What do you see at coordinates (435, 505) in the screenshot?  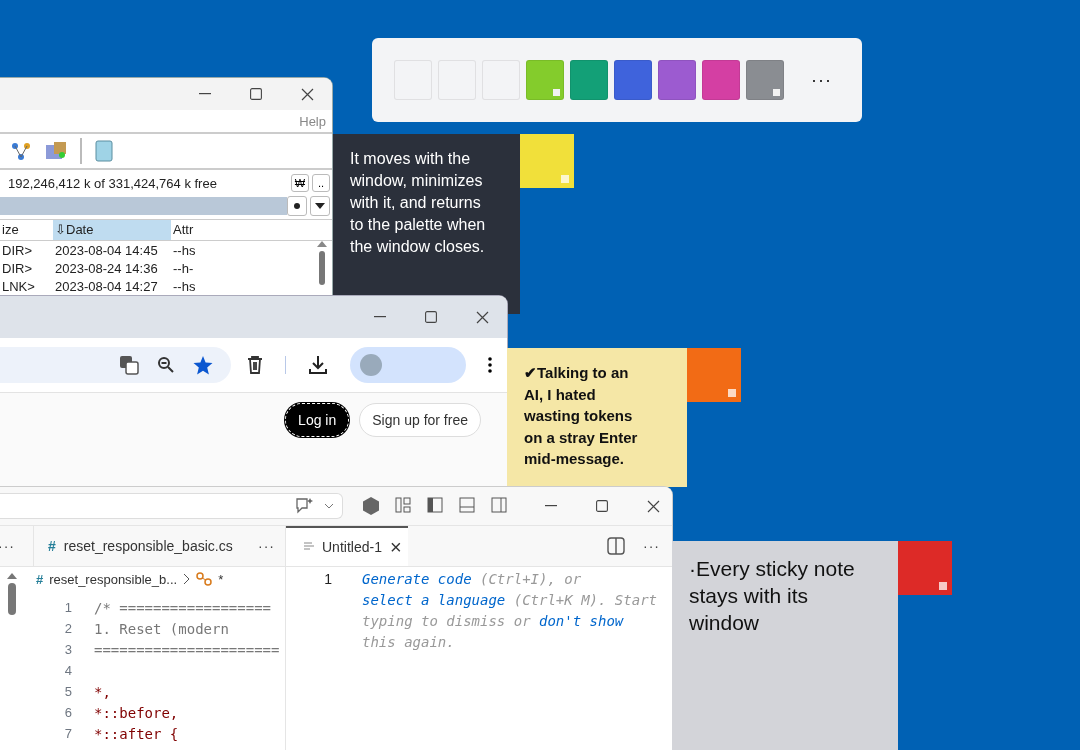 I see `sidebar-left-icon` at bounding box center [435, 505].